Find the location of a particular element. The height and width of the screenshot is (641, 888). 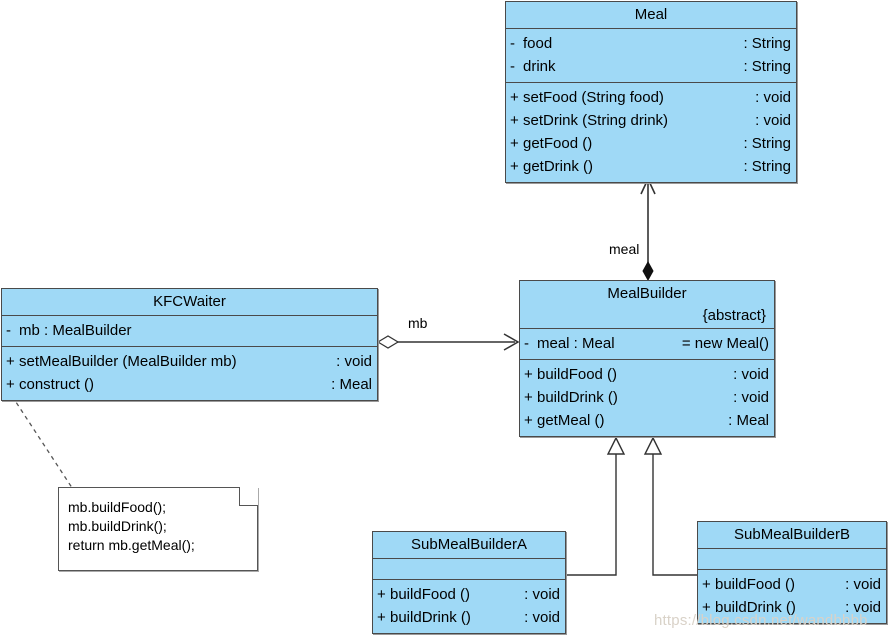

note-line: mb.buildDrink(); is located at coordinates (117, 526).